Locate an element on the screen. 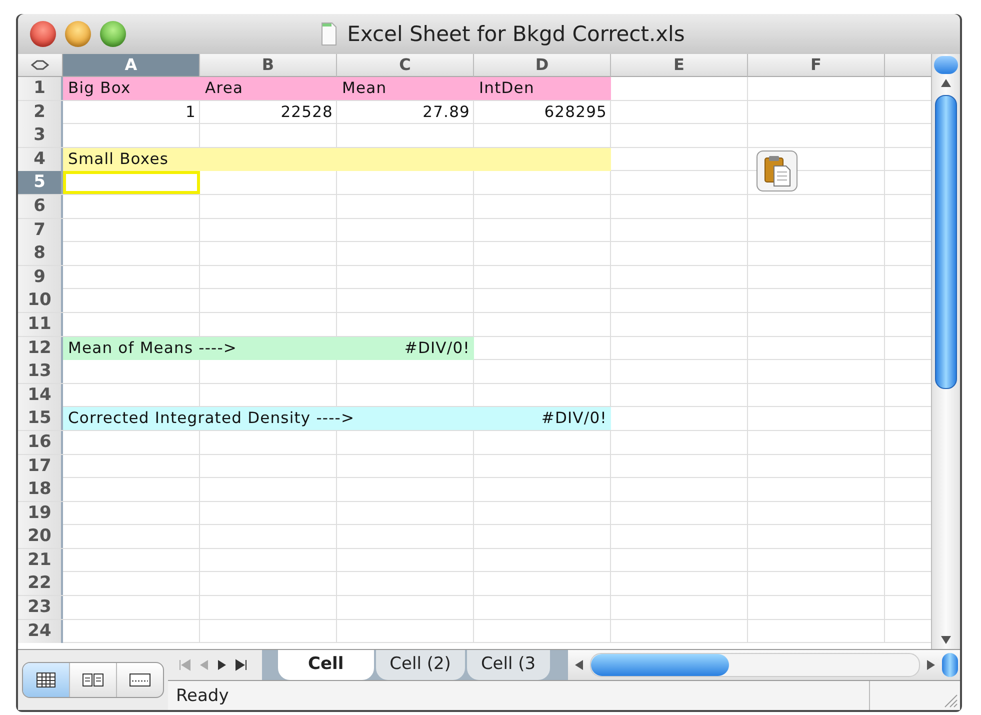  vertical-scrollbar-thumb is located at coordinates (946, 242).